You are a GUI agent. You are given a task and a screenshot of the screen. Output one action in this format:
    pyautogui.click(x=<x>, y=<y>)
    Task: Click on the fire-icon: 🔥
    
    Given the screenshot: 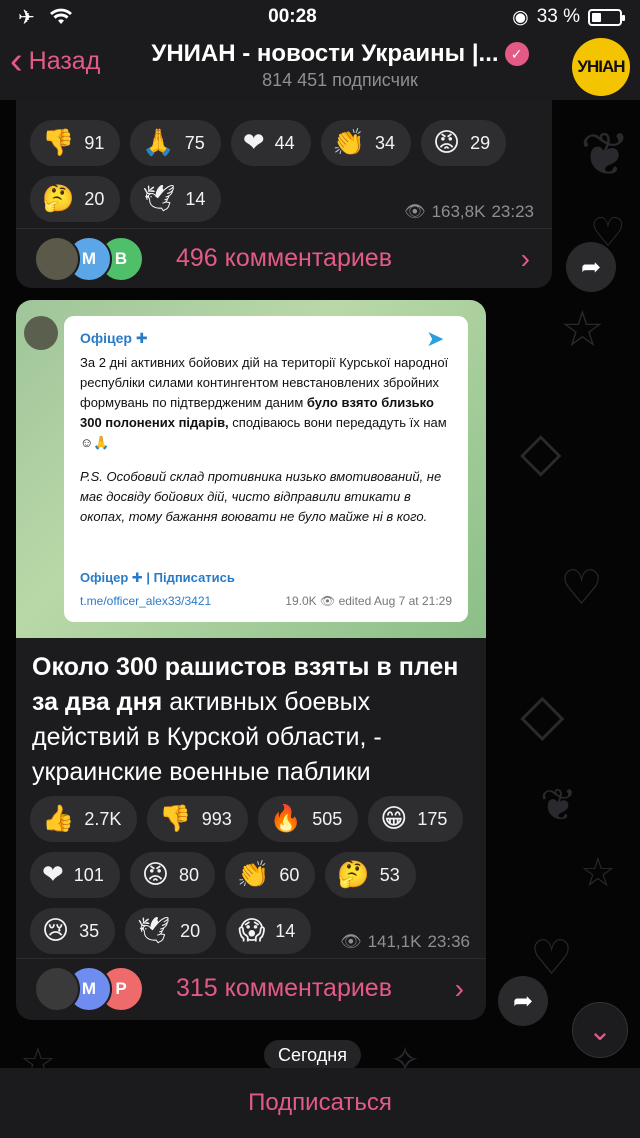 What is the action you would take?
    pyautogui.click(x=286, y=819)
    